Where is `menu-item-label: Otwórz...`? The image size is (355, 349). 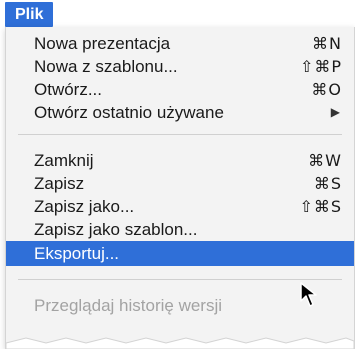
menu-item-label: Otwórz... is located at coordinates (68, 89).